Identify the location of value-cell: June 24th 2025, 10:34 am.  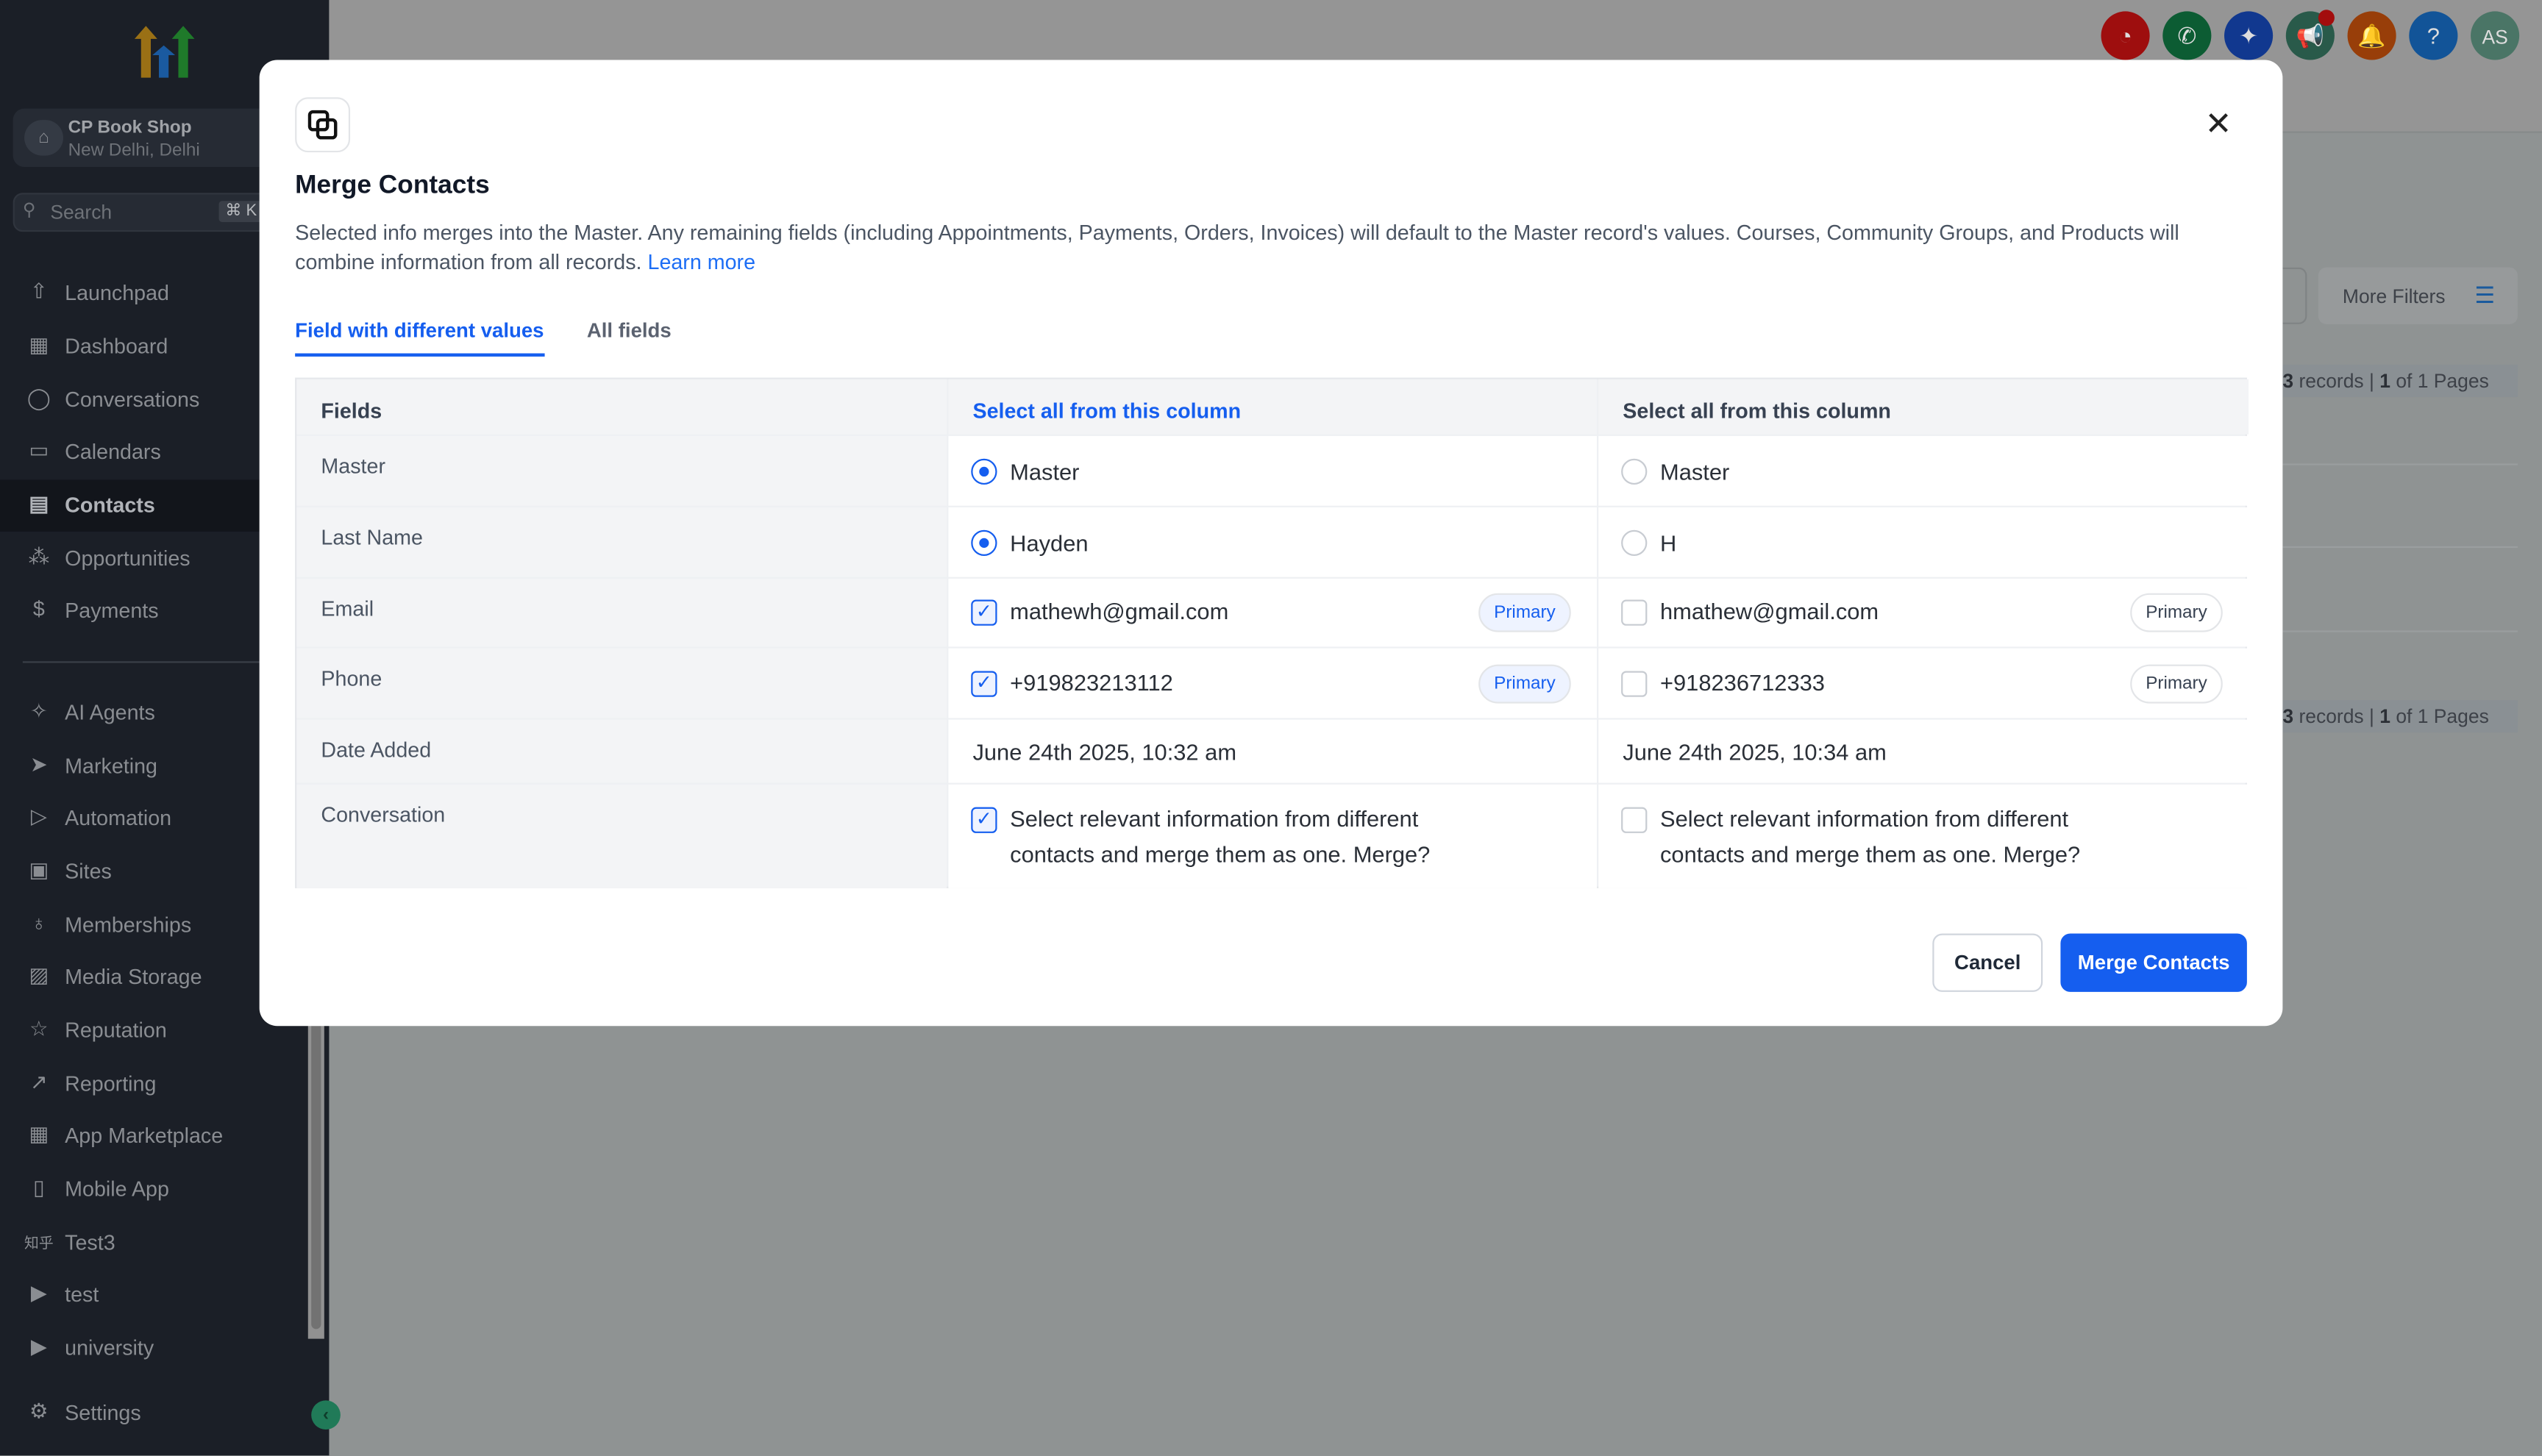
(1923, 751).